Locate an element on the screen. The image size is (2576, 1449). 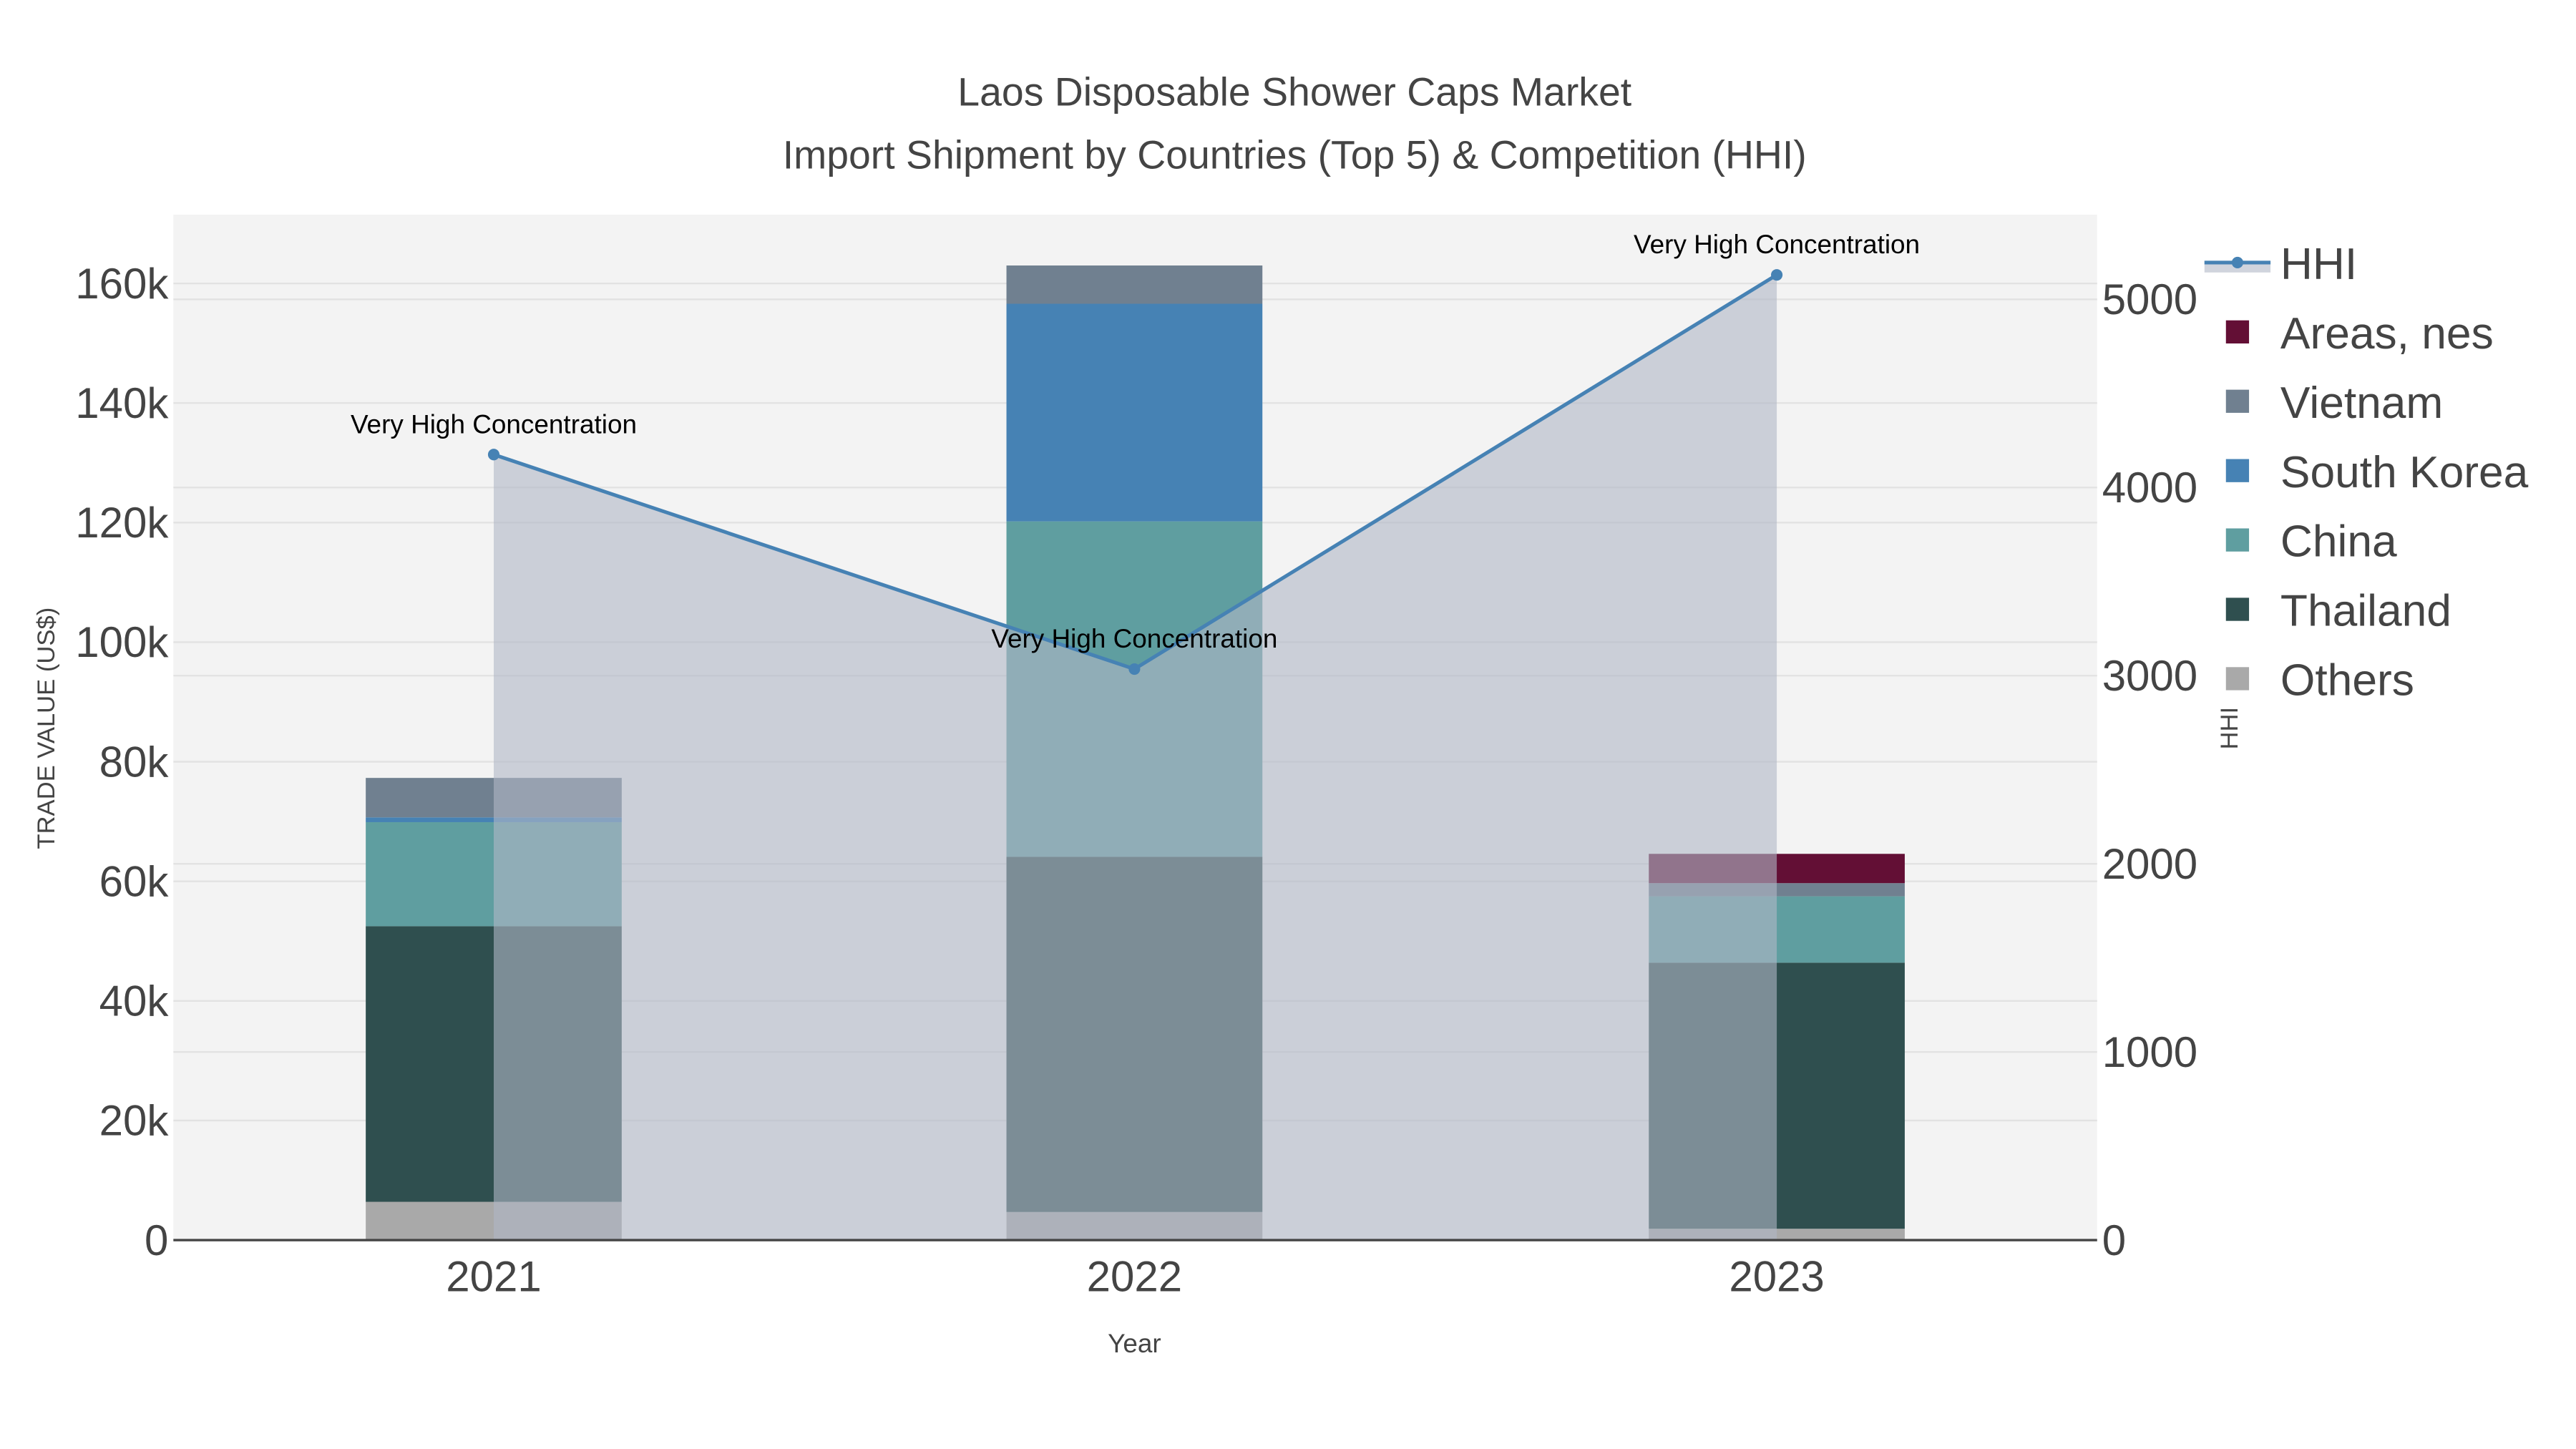
legend-item-hhi: HHI is located at coordinates (2318, 264).